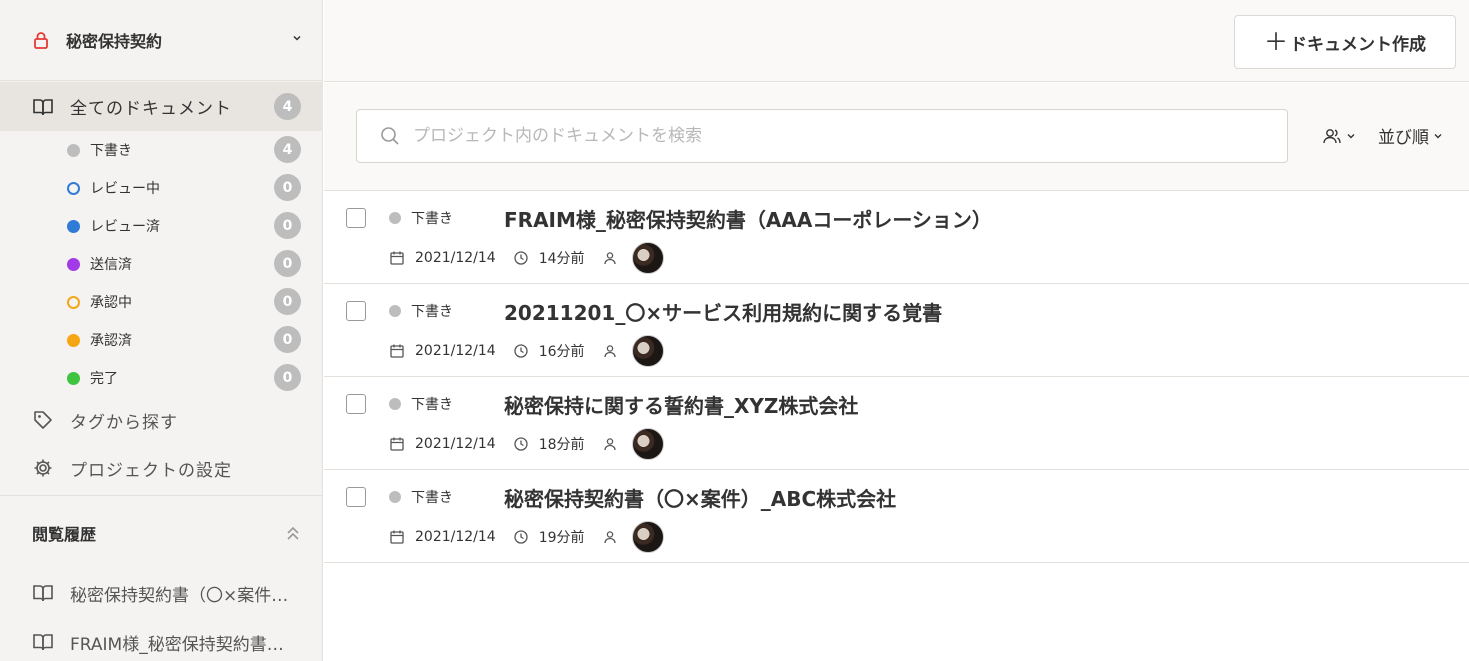 The height and width of the screenshot is (661, 1469). What do you see at coordinates (111, 303) in the screenshot?
I see `status-label: 承認中` at bounding box center [111, 303].